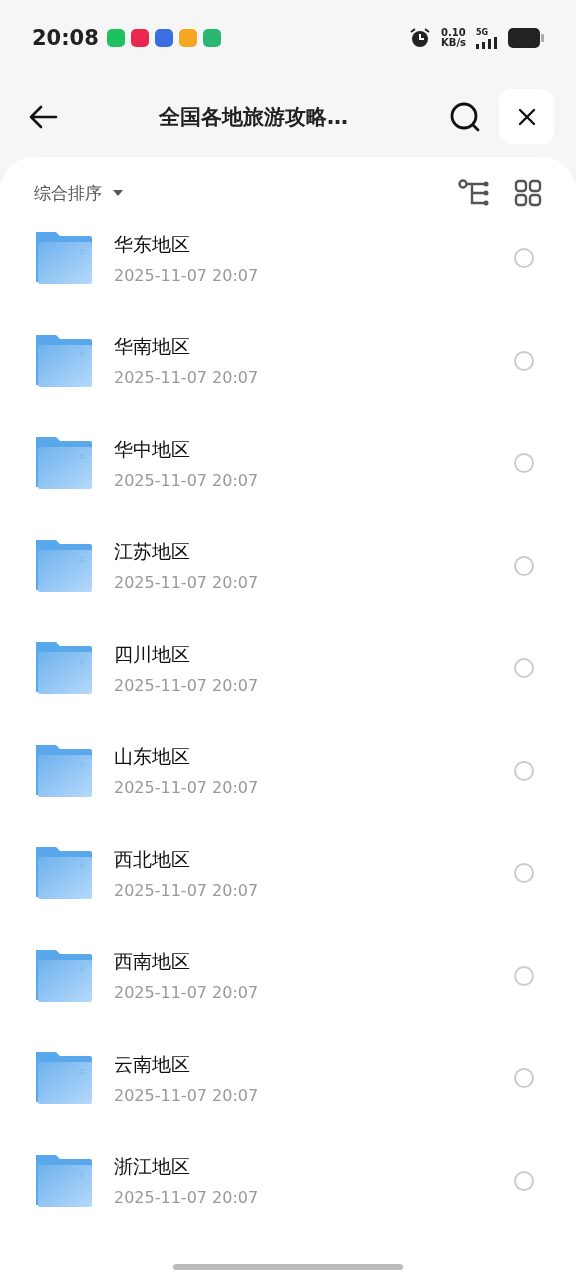  I want to click on home-indicator, so click(288, 1267).